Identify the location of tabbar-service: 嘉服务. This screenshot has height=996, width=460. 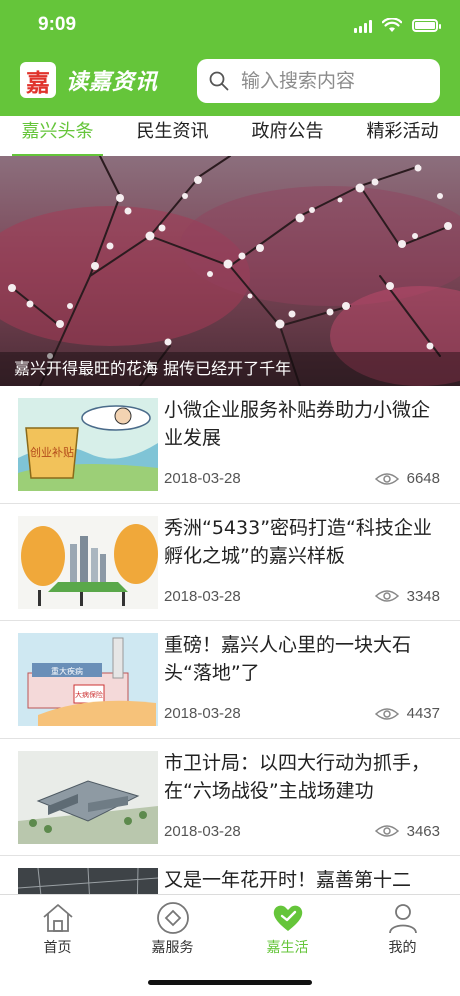
(172, 929).